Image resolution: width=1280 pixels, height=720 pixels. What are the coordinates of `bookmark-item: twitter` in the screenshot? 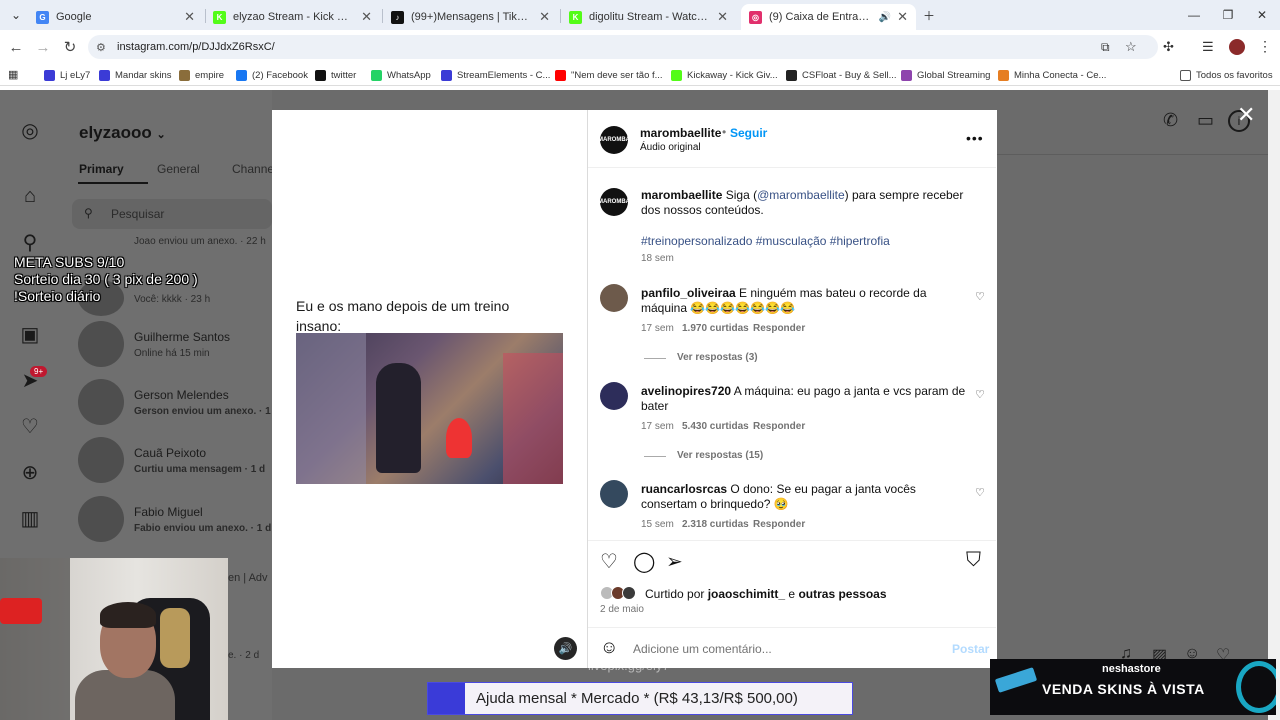 It's located at (335, 75).